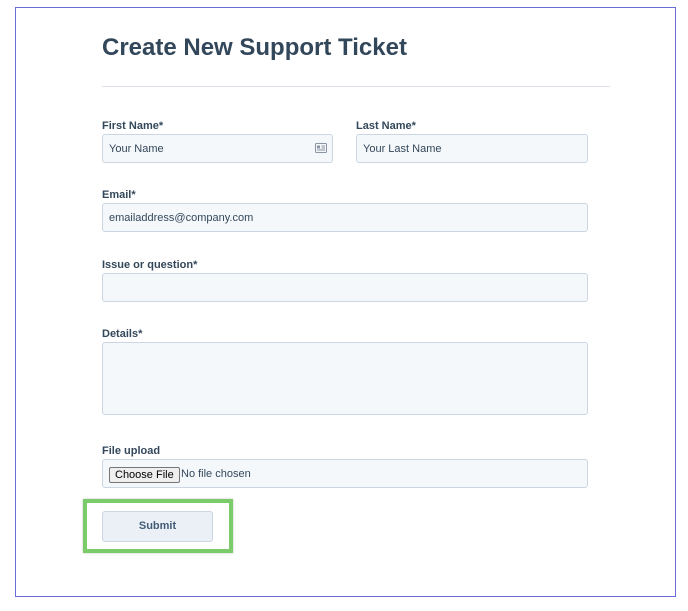 This screenshot has height=611, width=688. What do you see at coordinates (345, 378) in the screenshot?
I see `details-textarea` at bounding box center [345, 378].